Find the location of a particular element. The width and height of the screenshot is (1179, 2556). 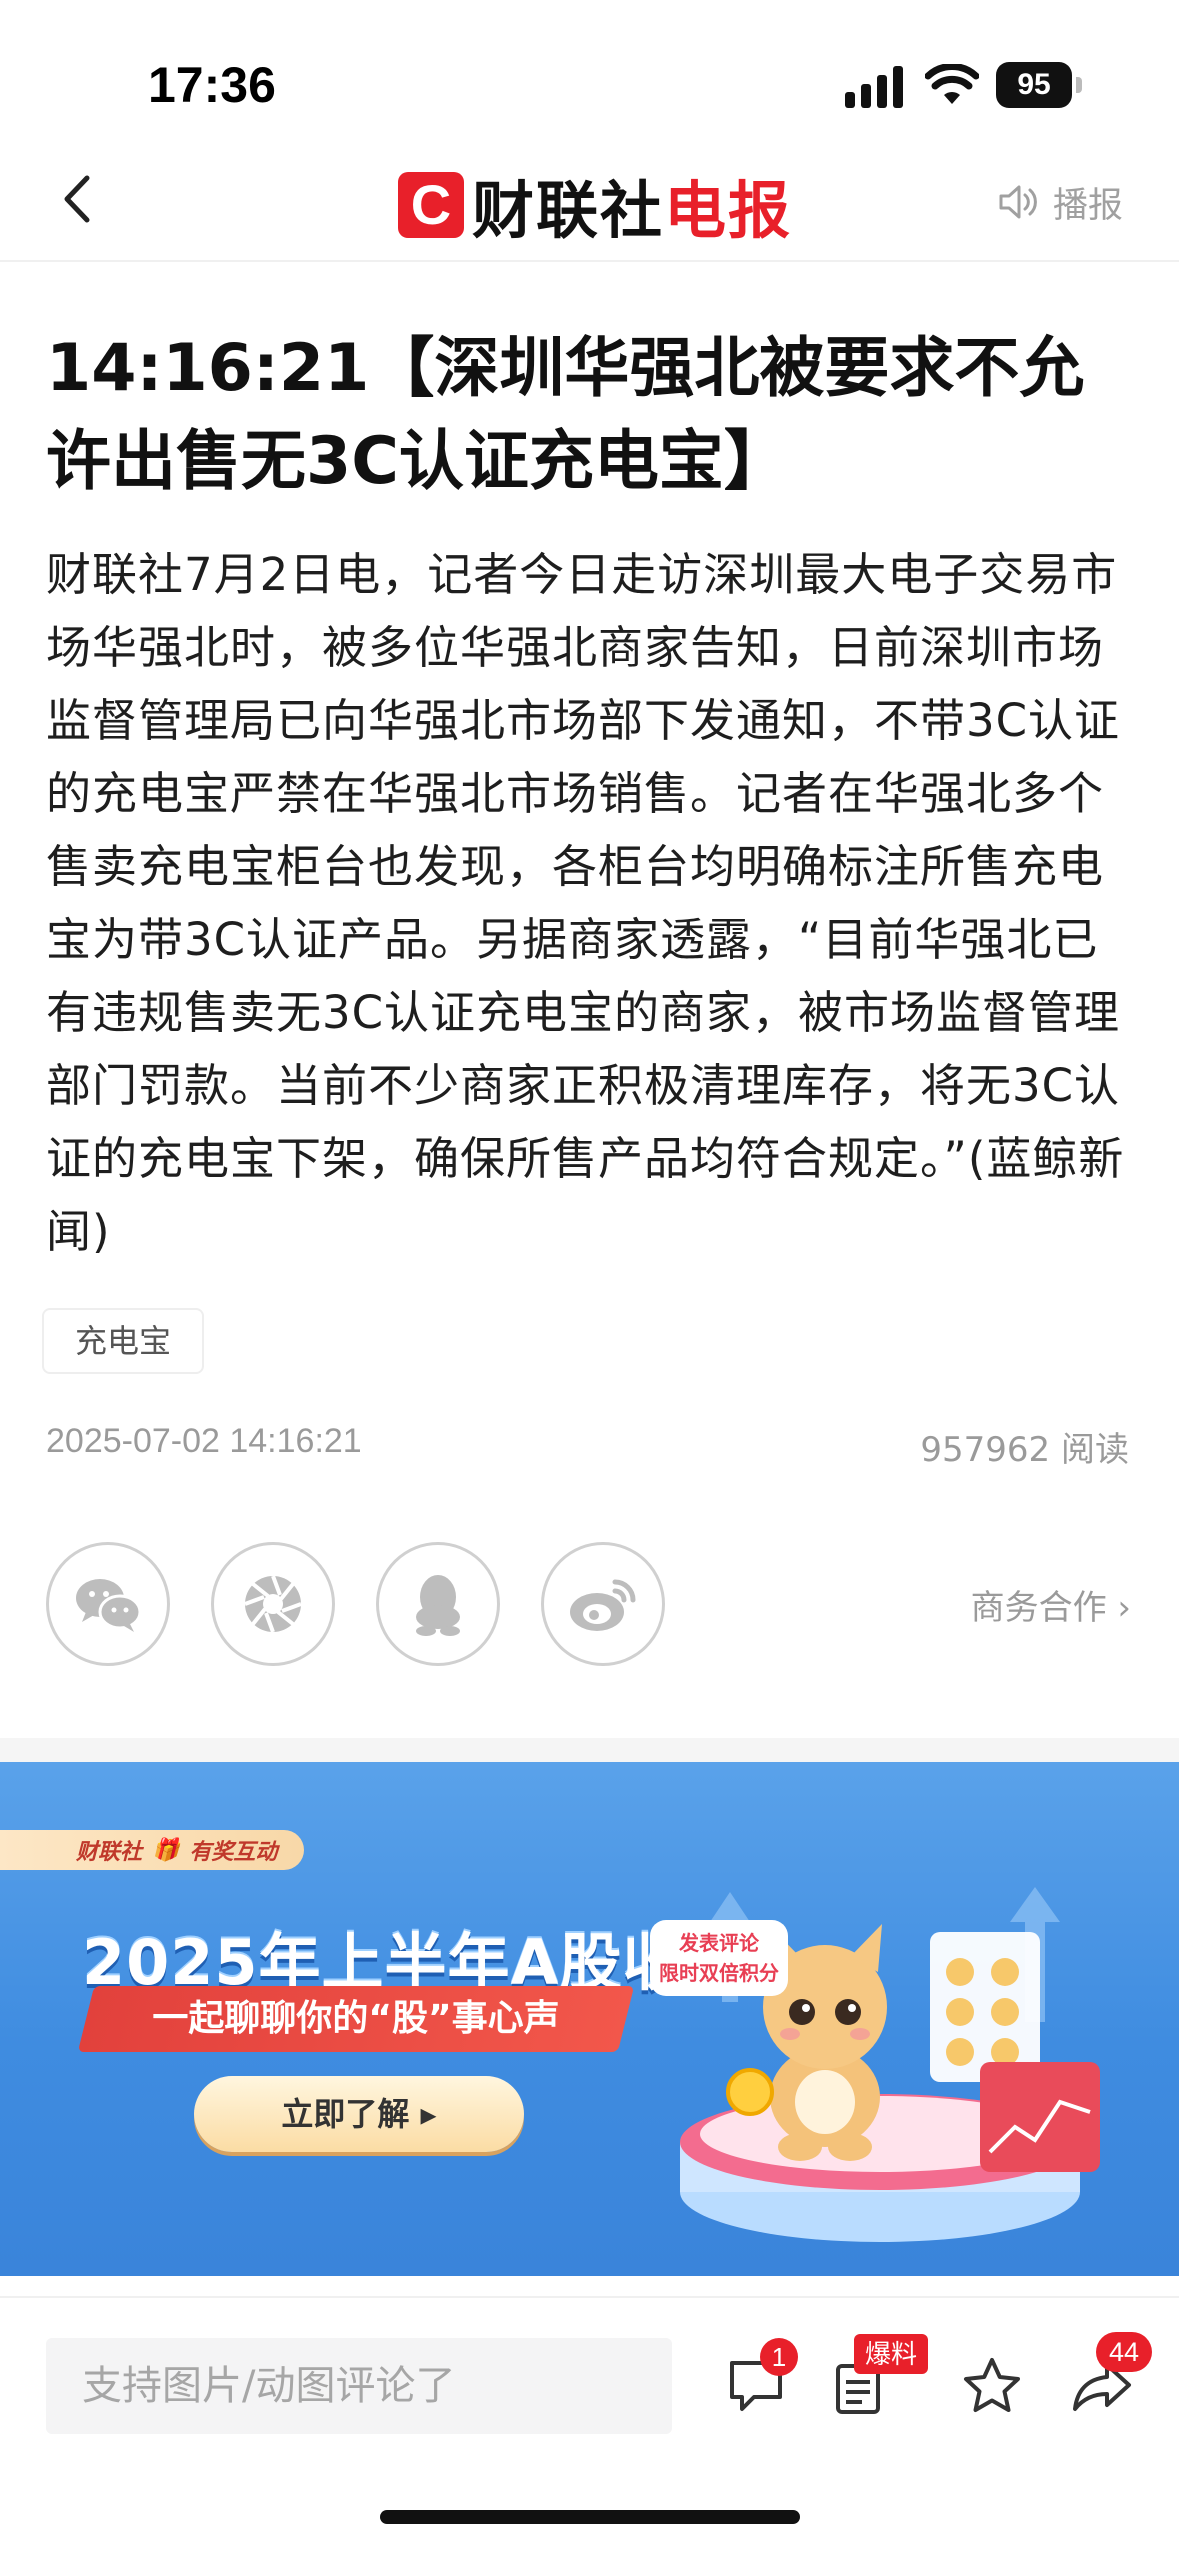

share-count-badge: 44 is located at coordinates (1124, 2352).